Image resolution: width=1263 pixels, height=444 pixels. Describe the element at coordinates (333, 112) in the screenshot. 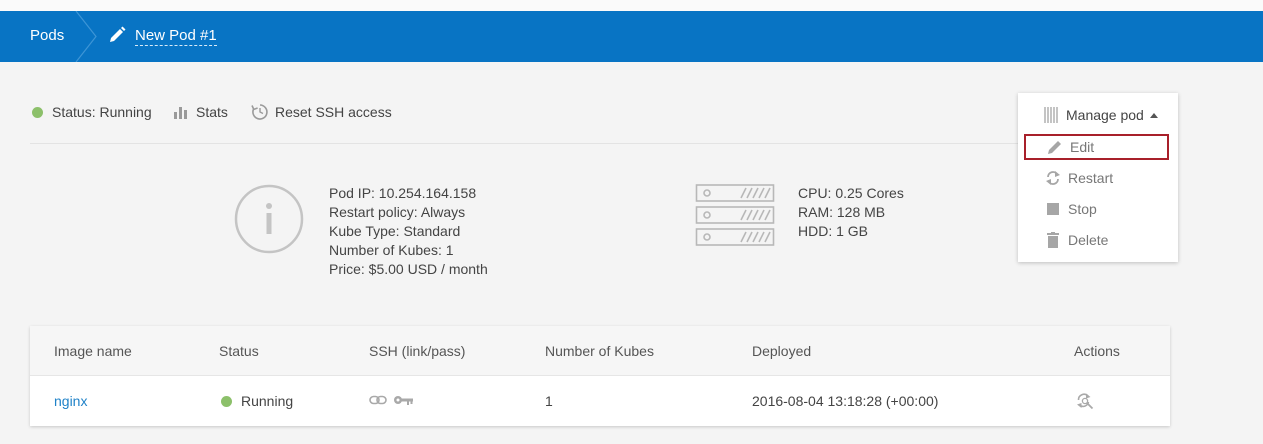

I see `reset-ssh-label: Reset SSH access` at that location.